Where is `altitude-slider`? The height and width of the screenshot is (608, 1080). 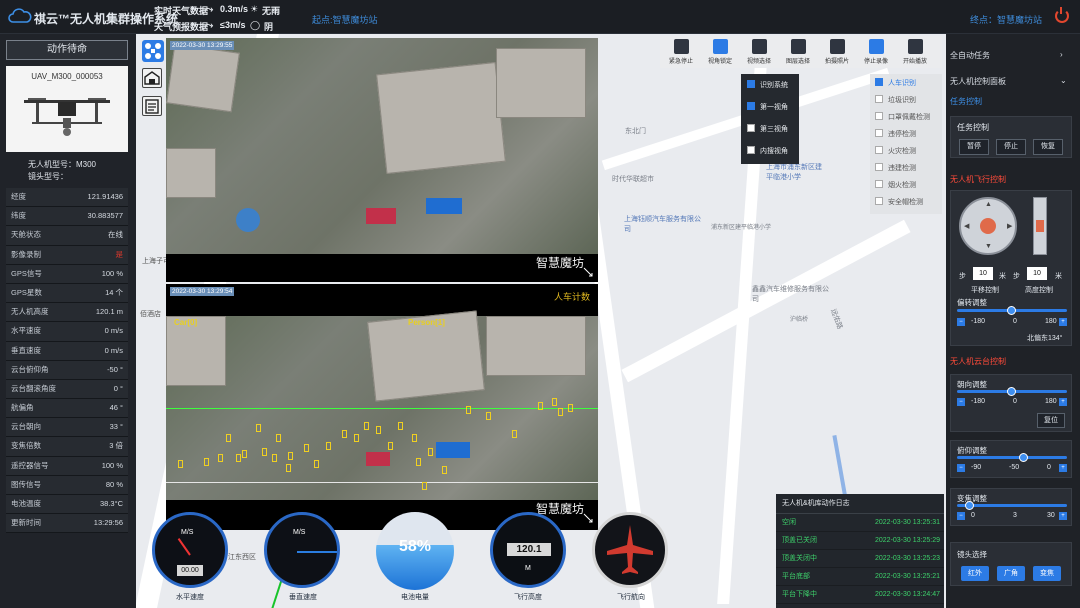 altitude-slider is located at coordinates (1040, 226).